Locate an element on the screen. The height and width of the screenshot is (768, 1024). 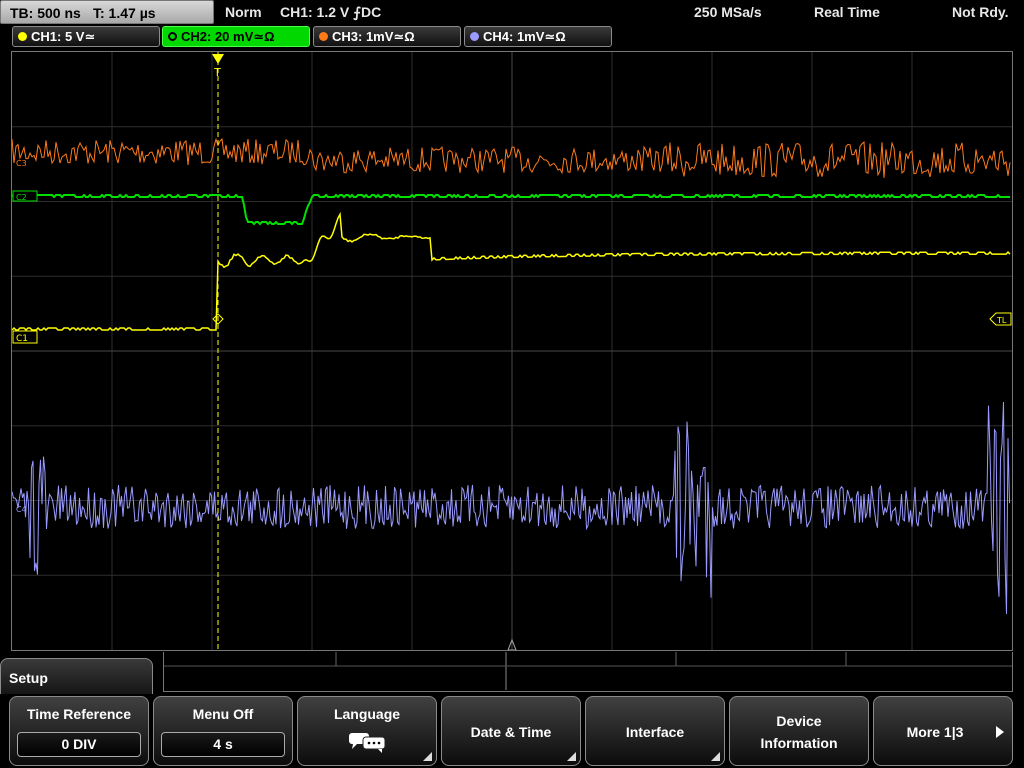
channel-tab-ch1: CH1: 5 V≃ is located at coordinates (86, 36).